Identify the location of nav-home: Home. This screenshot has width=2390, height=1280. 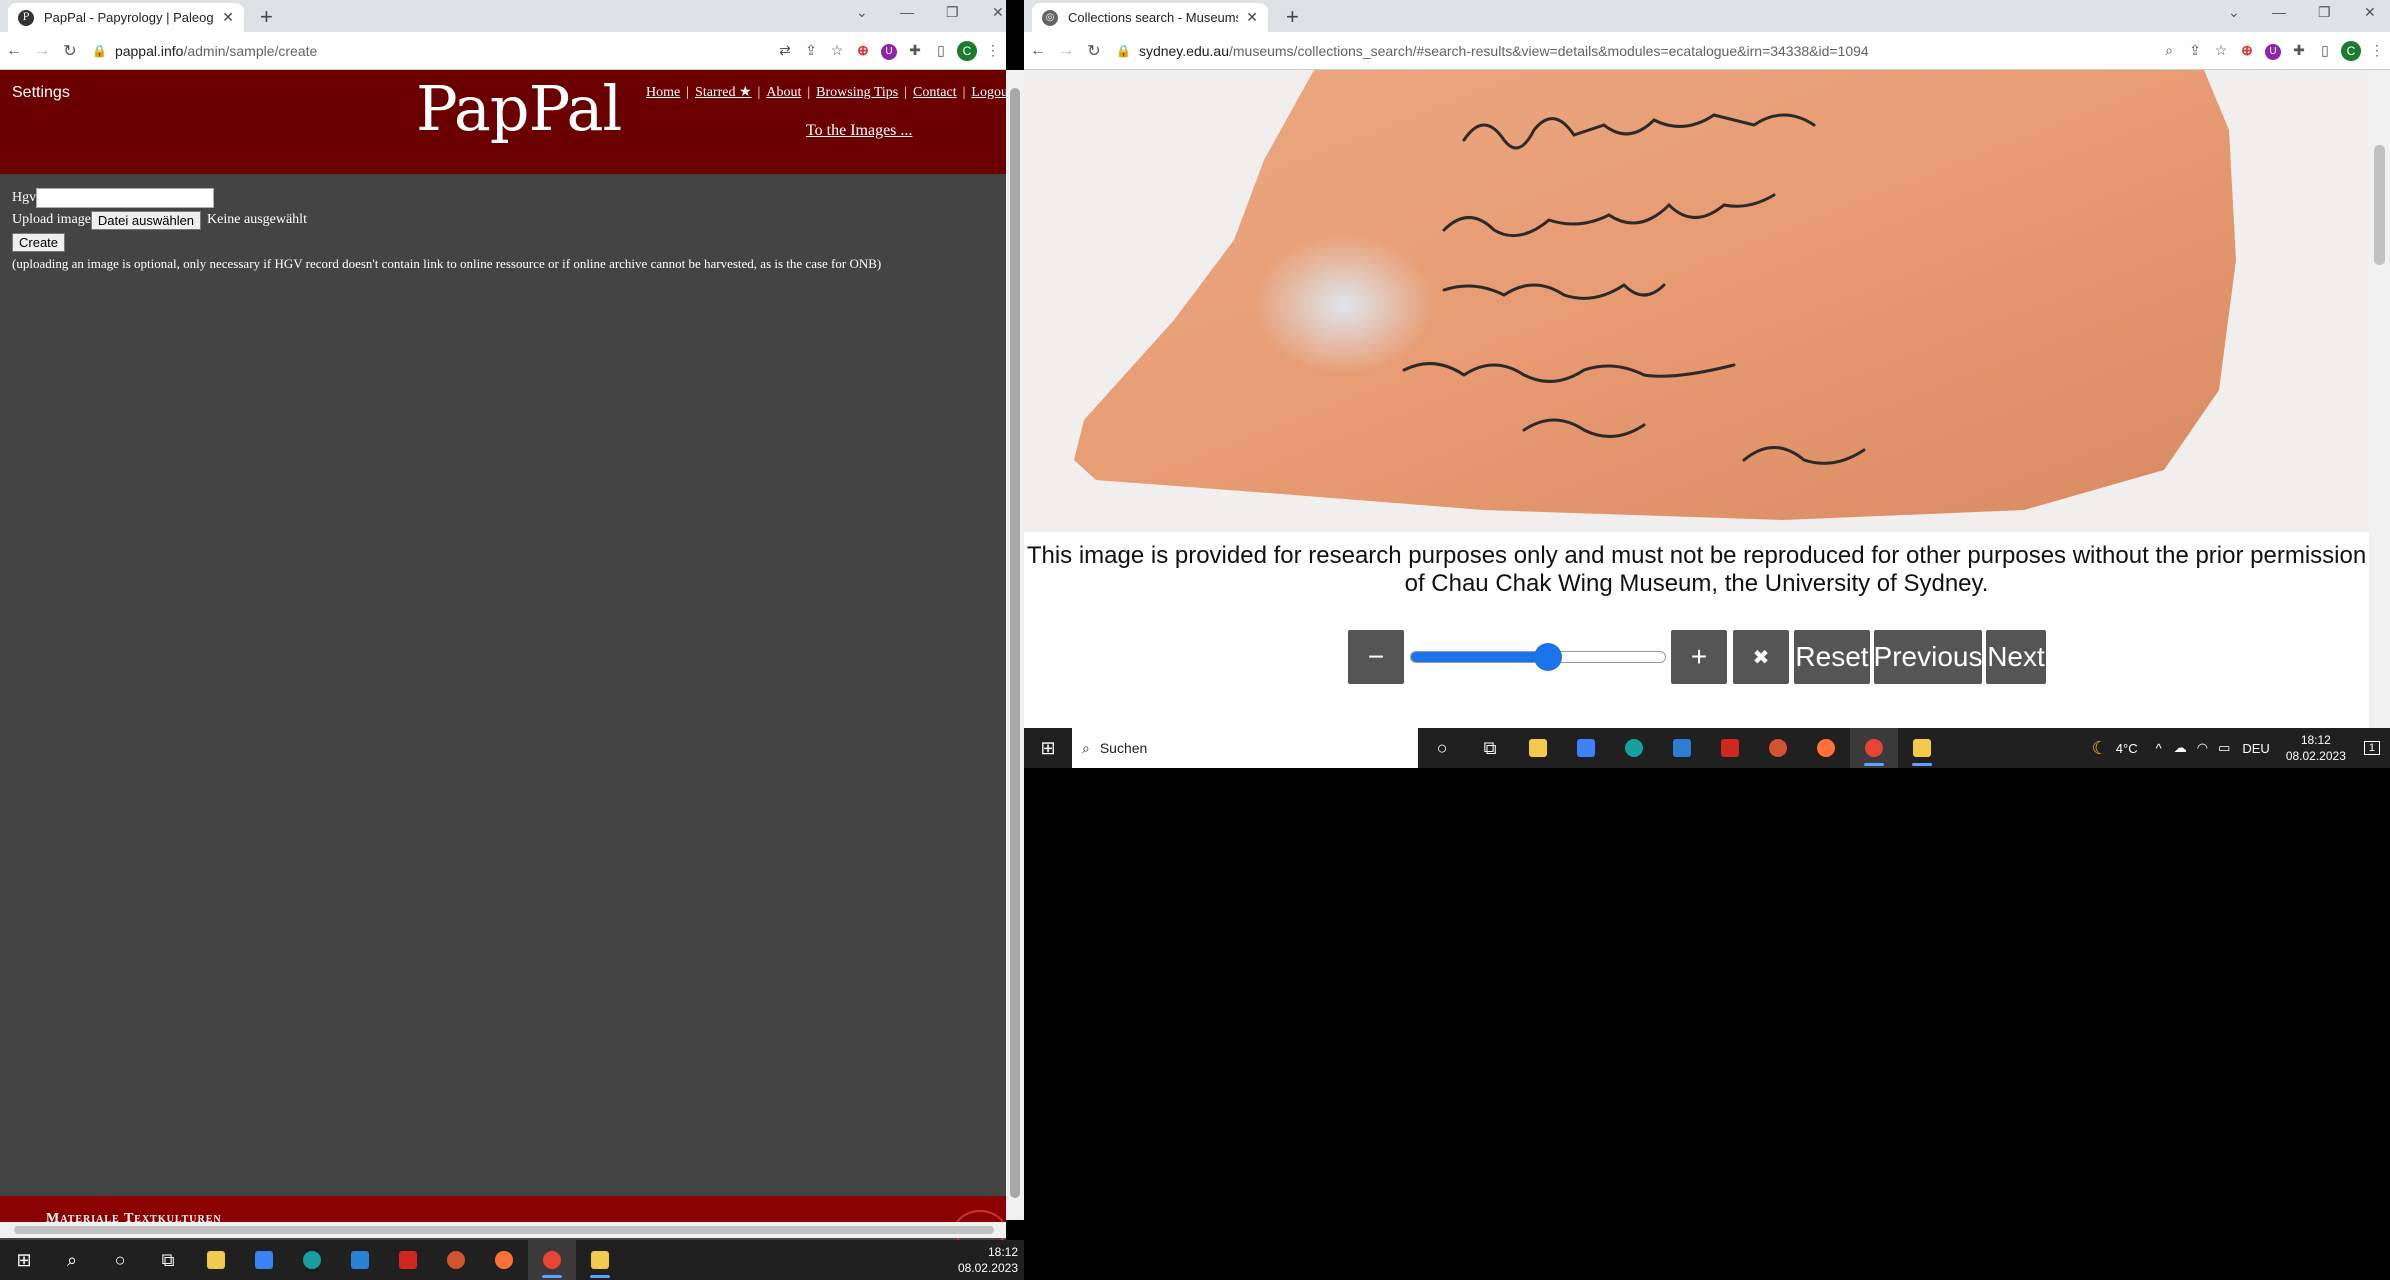
(663, 92).